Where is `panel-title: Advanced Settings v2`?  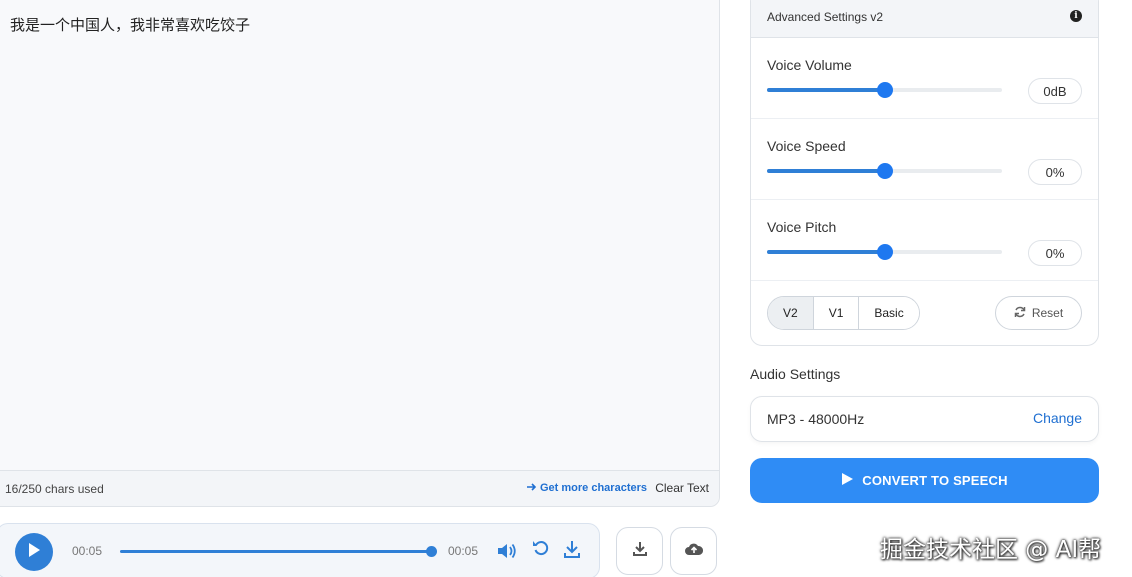 panel-title: Advanced Settings v2 is located at coordinates (825, 17).